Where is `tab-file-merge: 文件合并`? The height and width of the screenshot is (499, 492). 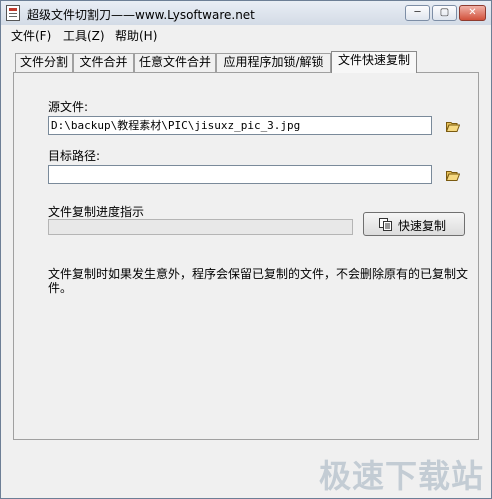
tab-file-merge: 文件合并 is located at coordinates (103, 62).